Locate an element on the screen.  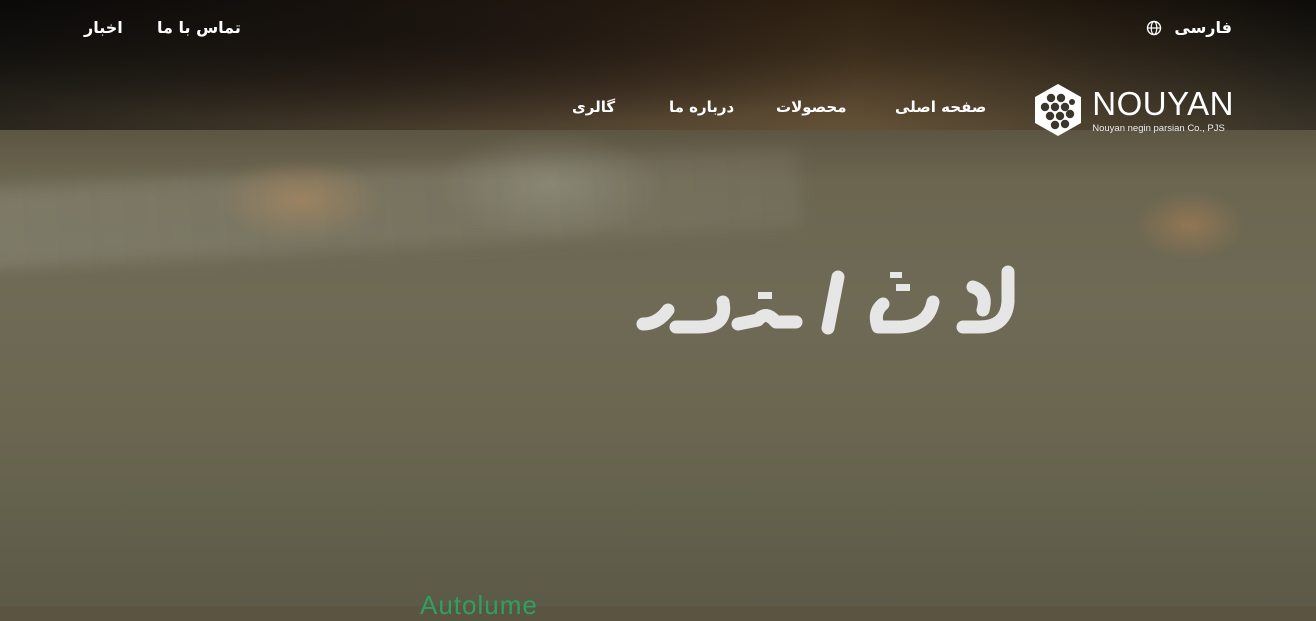
nav-gallery: گالری is located at coordinates (593, 107).